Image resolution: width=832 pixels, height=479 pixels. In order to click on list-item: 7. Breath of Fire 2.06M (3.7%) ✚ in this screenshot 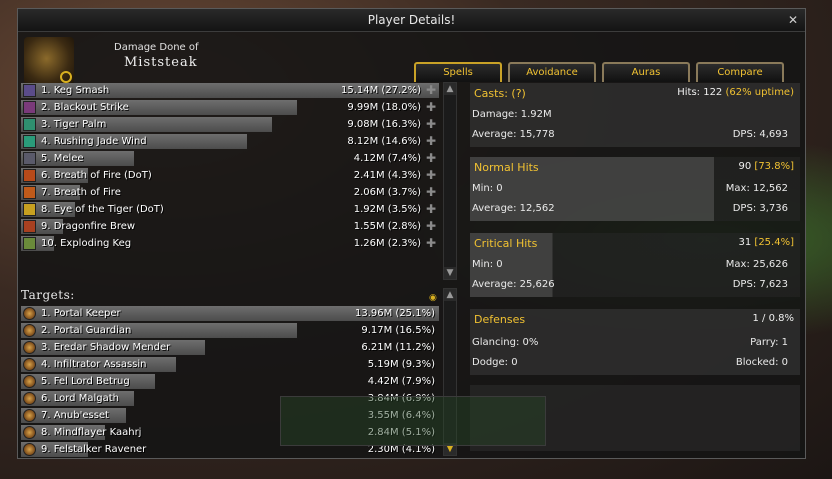, I will do `click(230, 192)`.